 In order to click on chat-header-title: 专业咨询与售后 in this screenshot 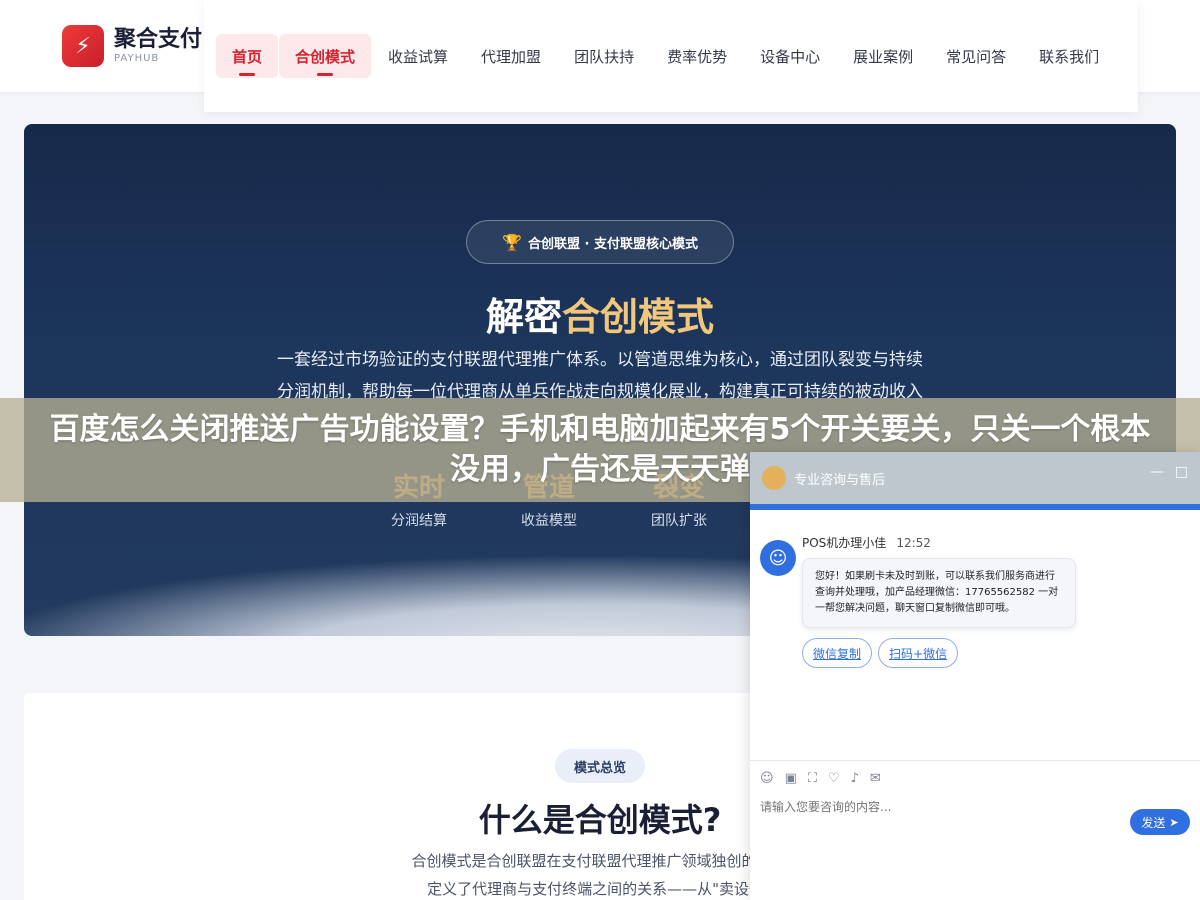, I will do `click(840, 480)`.